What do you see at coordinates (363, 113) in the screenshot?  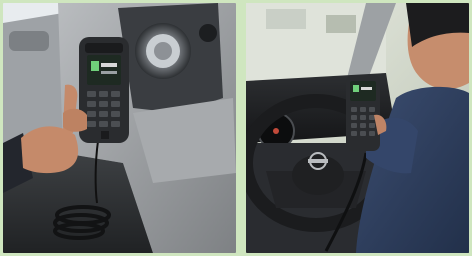 I see `handheld-radio` at bounding box center [363, 113].